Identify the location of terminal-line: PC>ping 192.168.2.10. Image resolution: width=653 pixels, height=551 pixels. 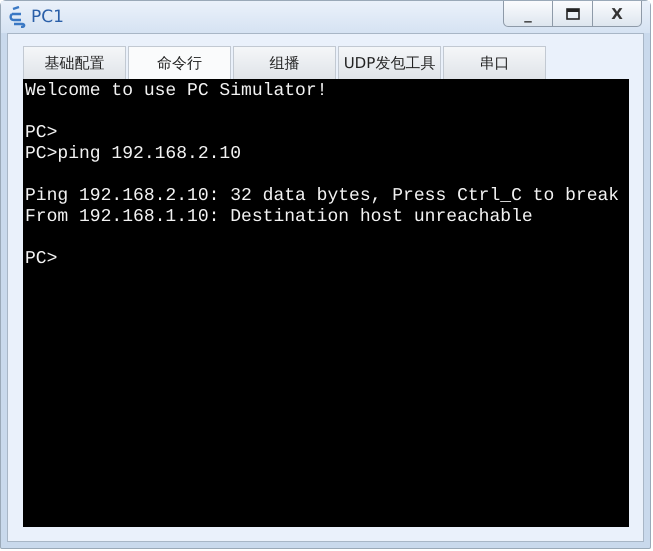
(133, 154).